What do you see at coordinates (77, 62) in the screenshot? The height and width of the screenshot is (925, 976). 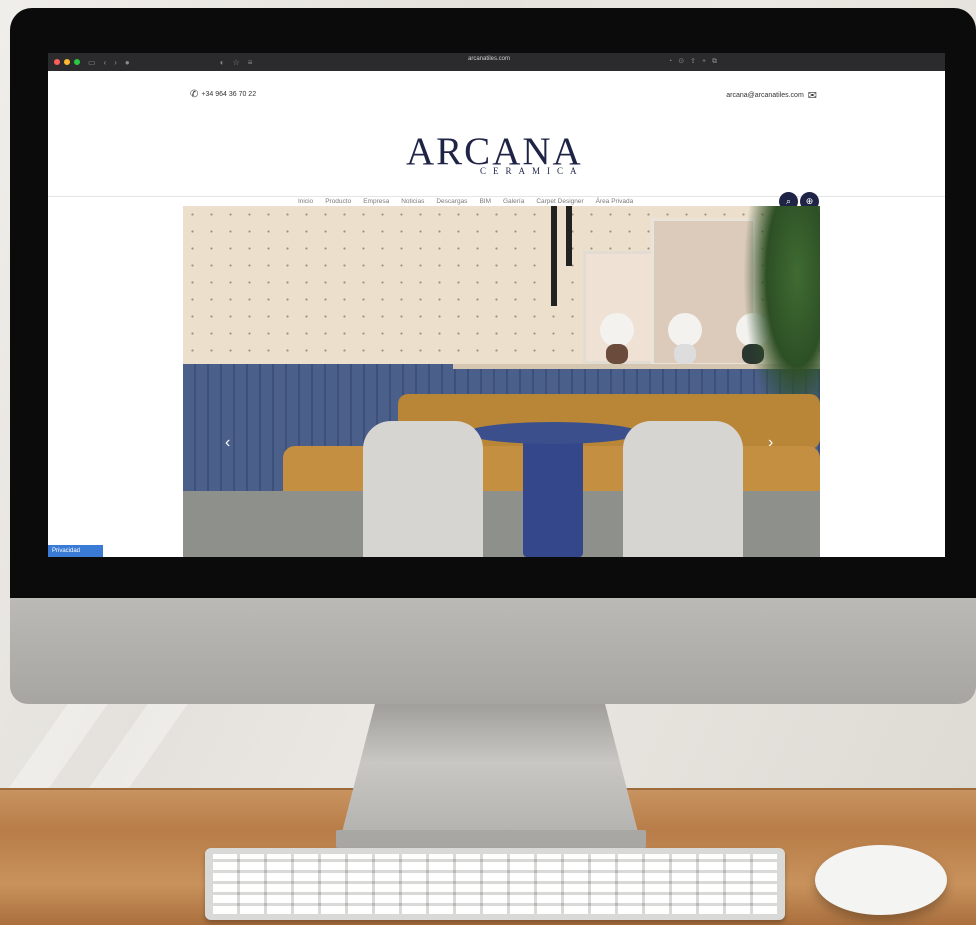 I see `zoom-window-button` at bounding box center [77, 62].